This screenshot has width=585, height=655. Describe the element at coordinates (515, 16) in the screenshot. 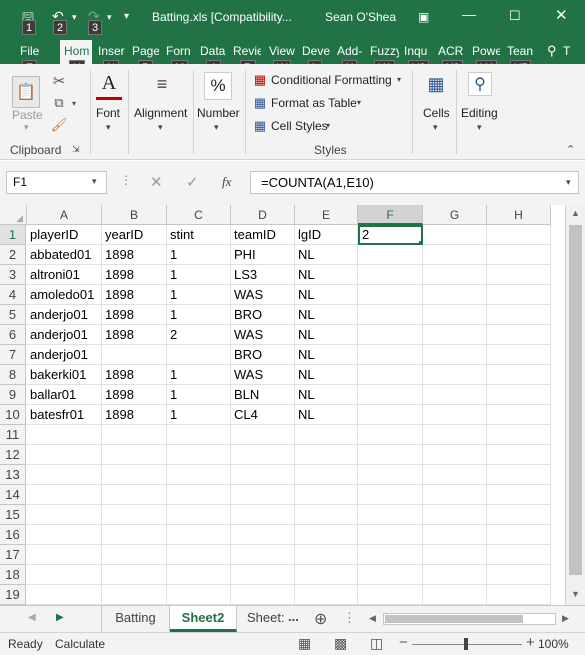

I see `maximize-icon: ☐` at that location.